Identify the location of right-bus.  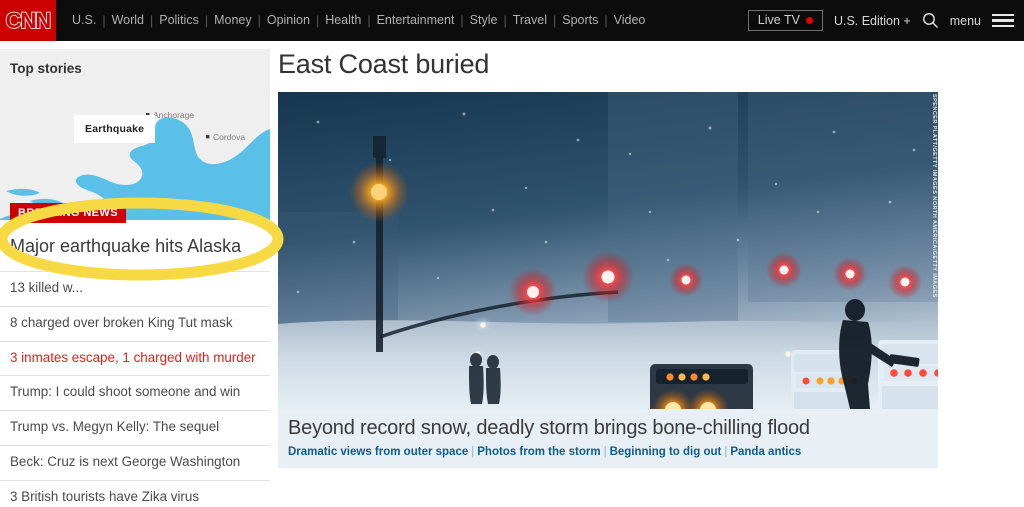
(908, 374).